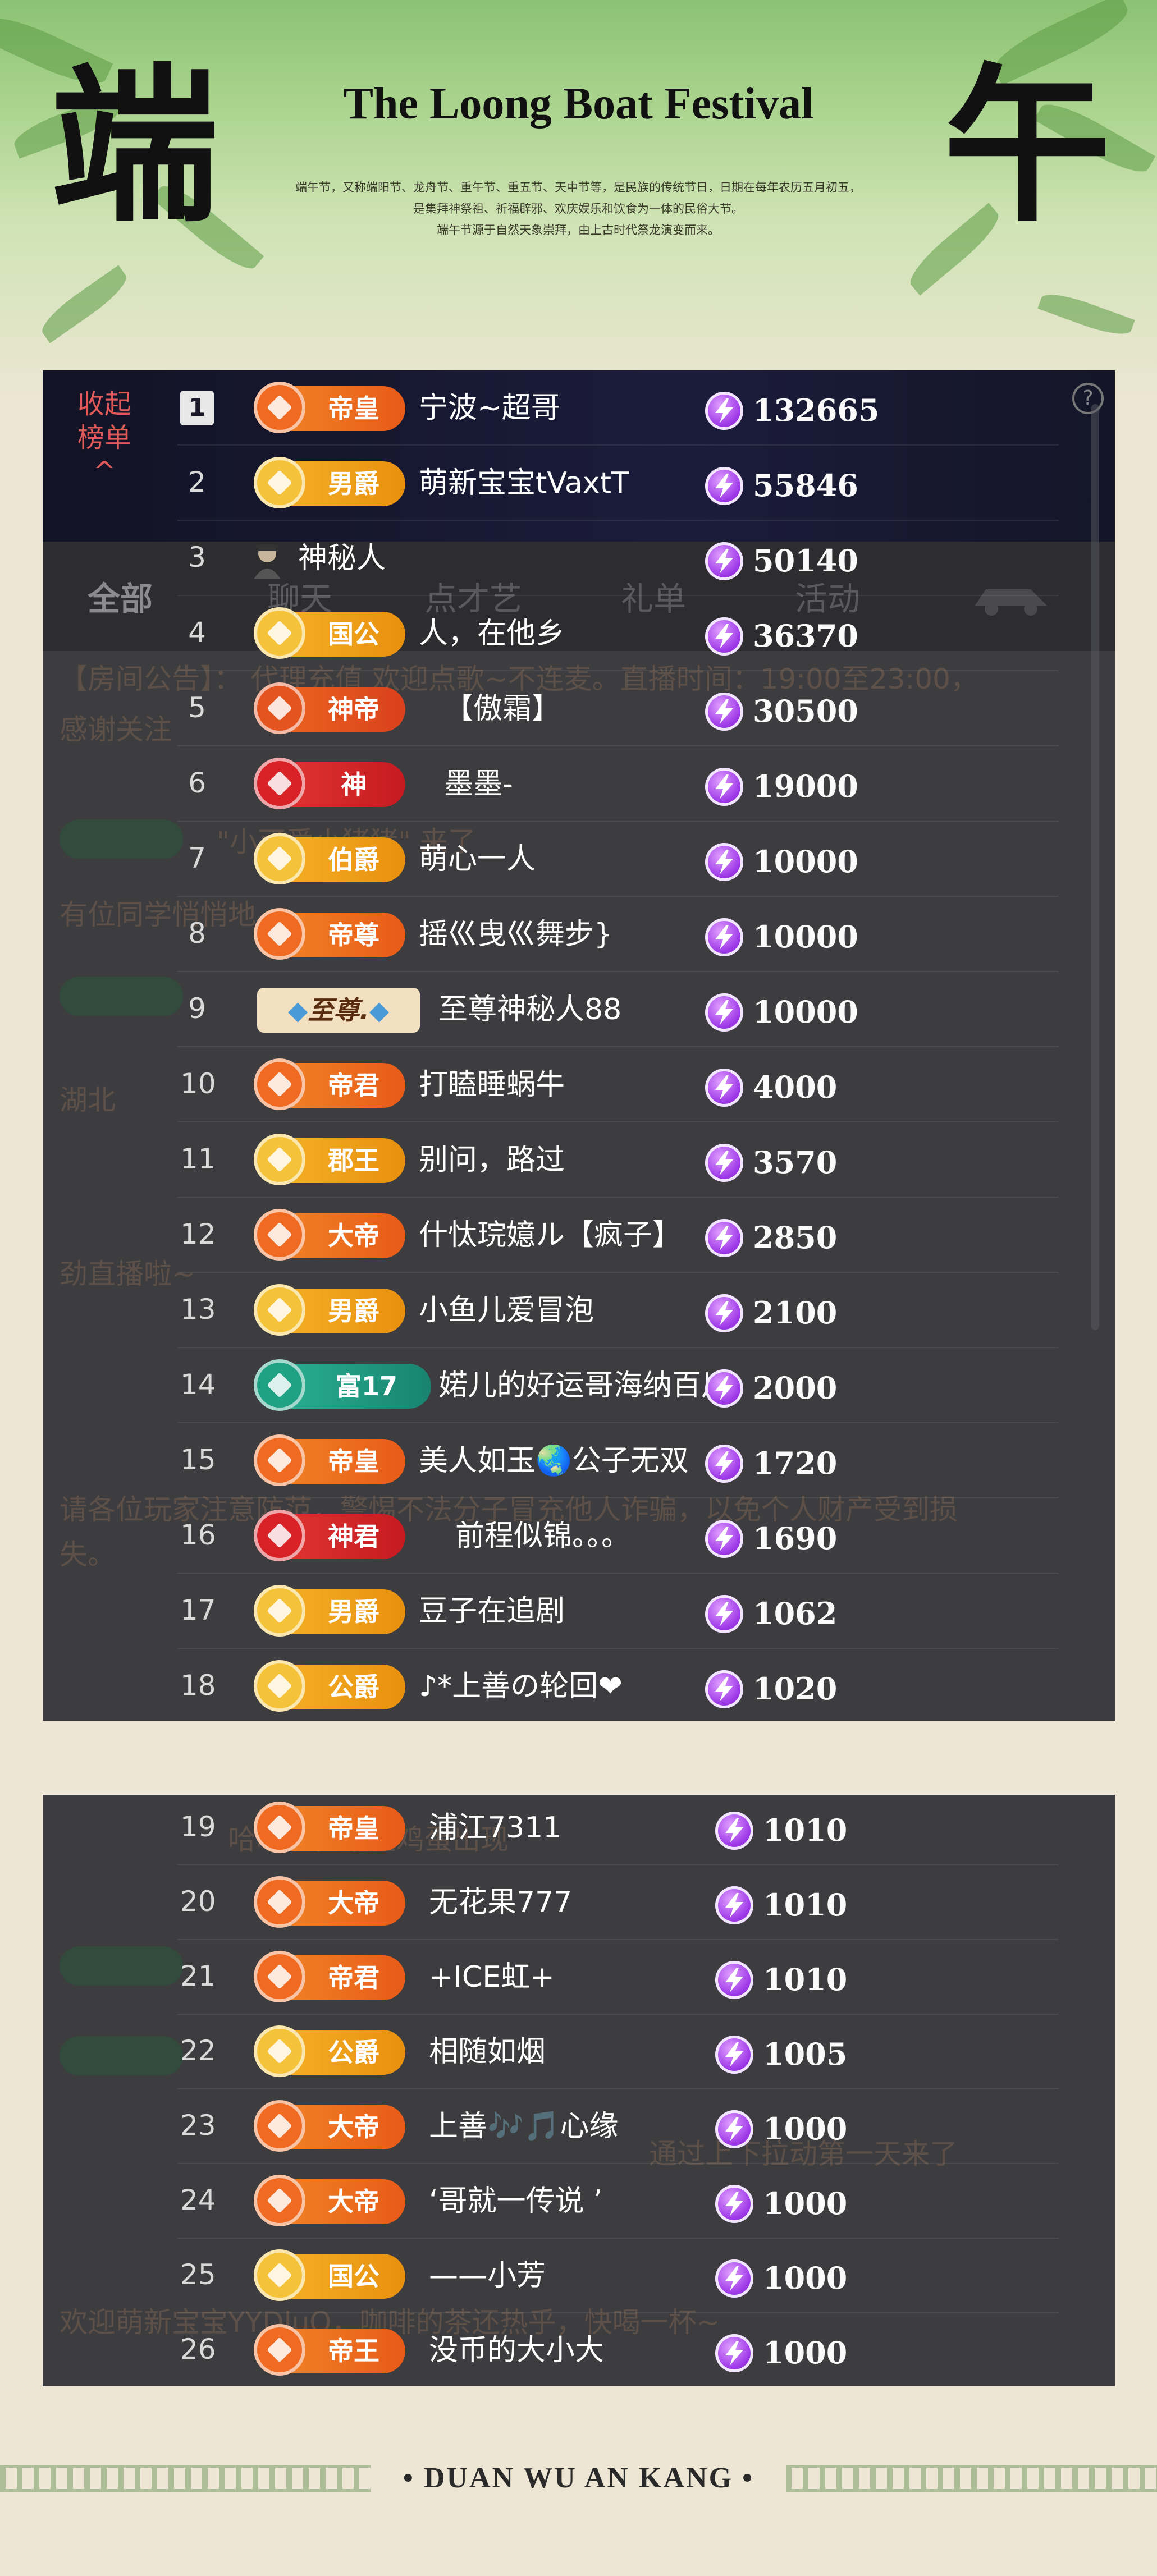  I want to click on user-name: ‘哥就一传说 ’, so click(516, 2201).